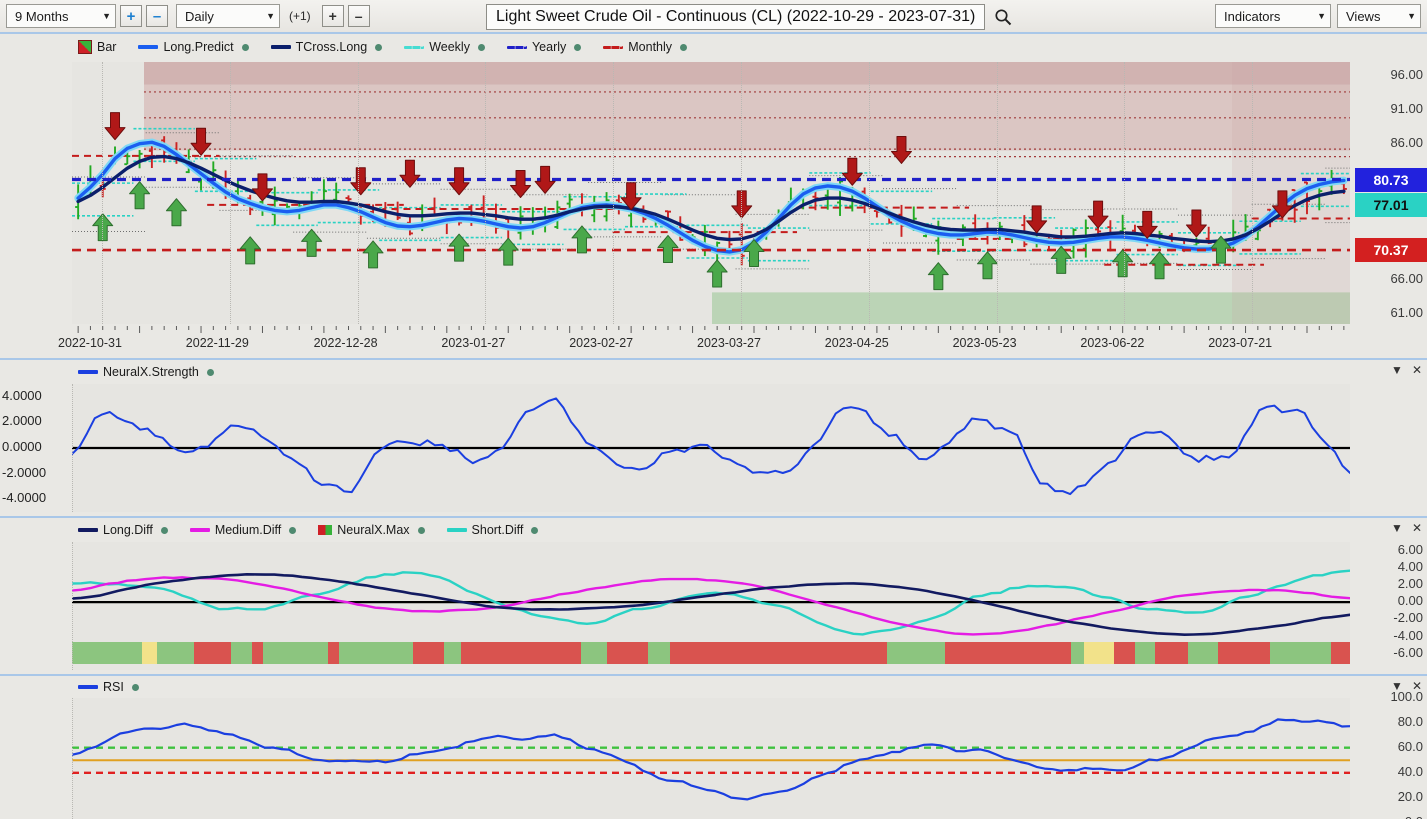 The width and height of the screenshot is (1427, 819). Describe the element at coordinates (1391, 204) in the screenshot. I see `price-badge: 77.01` at that location.